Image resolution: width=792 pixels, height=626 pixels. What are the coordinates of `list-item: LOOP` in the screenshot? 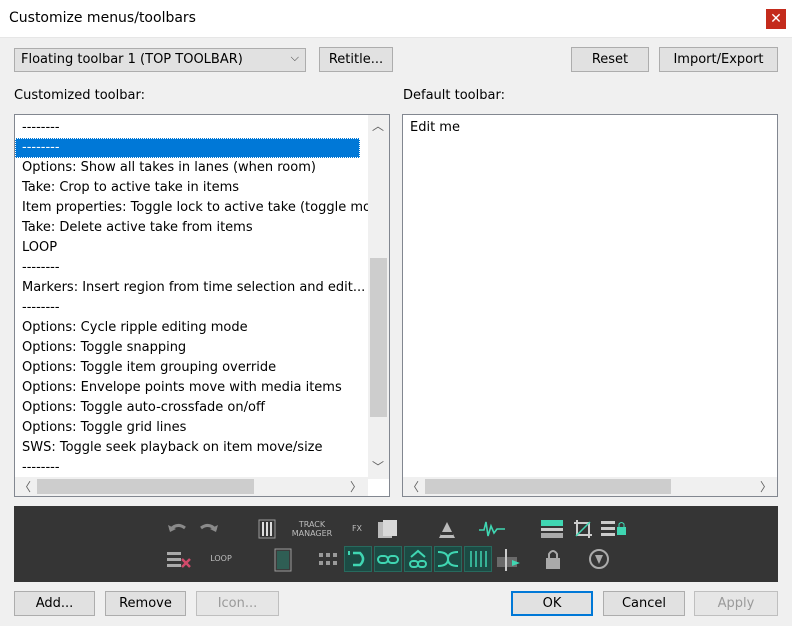 It's located at (202, 248).